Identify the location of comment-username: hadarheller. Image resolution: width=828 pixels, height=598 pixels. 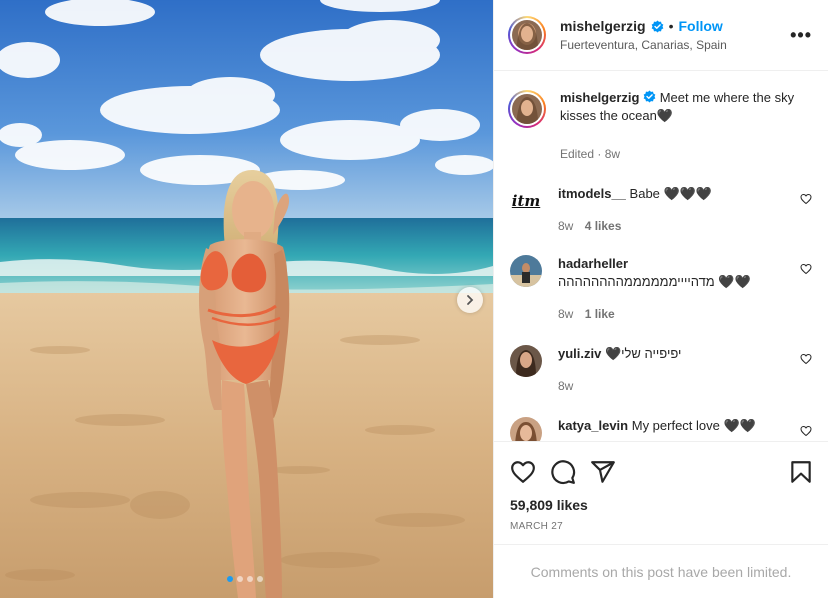
(593, 263).